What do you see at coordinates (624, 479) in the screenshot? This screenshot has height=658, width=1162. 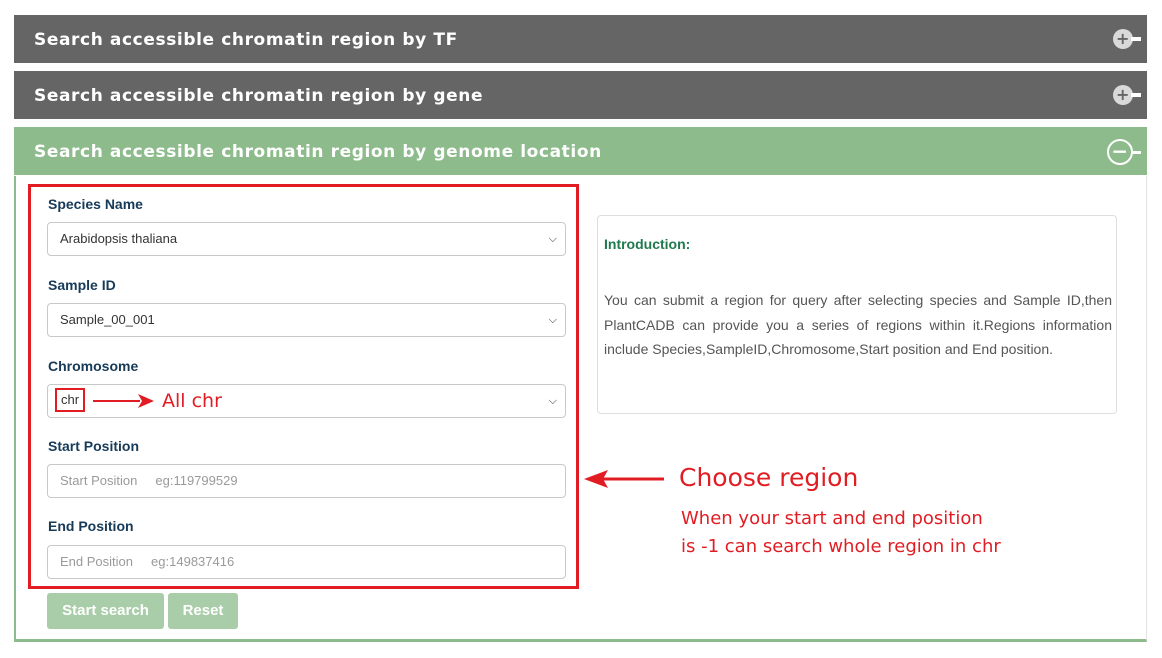 I see `arrow-left-icon` at bounding box center [624, 479].